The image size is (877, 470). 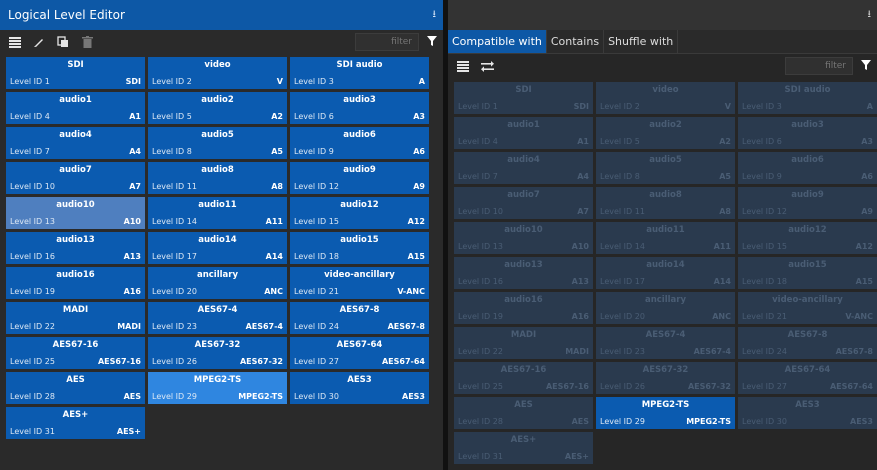 What do you see at coordinates (87, 42) in the screenshot?
I see `delete-icon` at bounding box center [87, 42].